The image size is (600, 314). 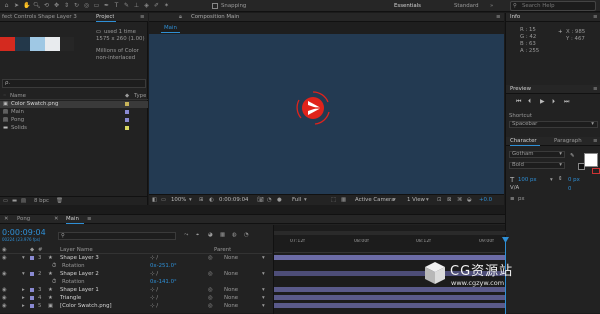 What do you see at coordinates (79, 290) in the screenshot?
I see `layer-name: Shape Layer 1` at bounding box center [79, 290].